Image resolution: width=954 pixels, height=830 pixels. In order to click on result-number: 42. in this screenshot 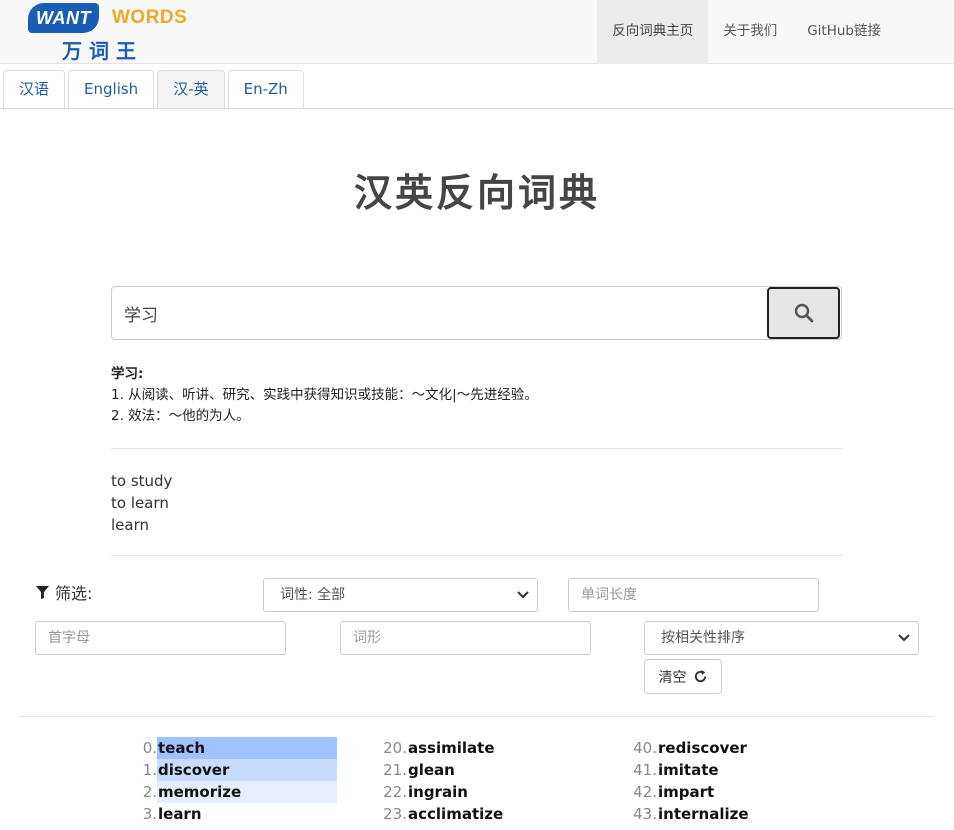, I will do `click(645, 792)`.